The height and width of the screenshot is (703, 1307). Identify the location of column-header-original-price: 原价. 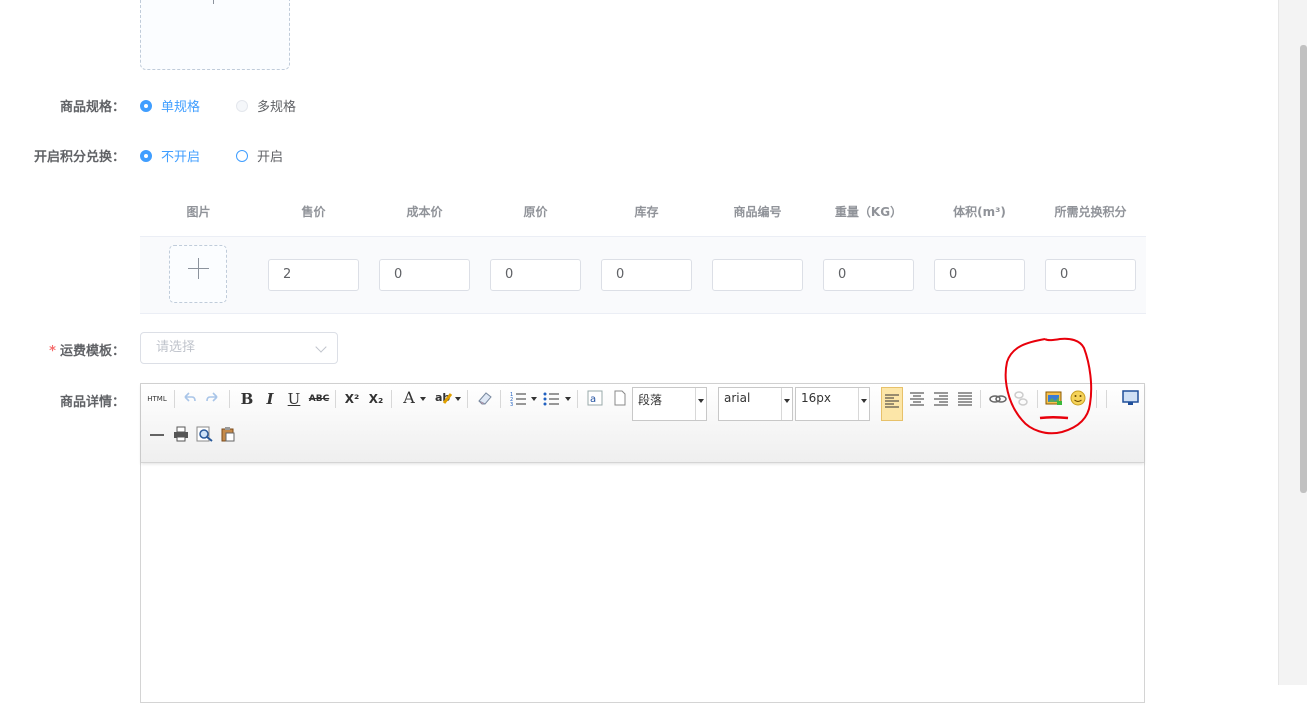
(535, 212).